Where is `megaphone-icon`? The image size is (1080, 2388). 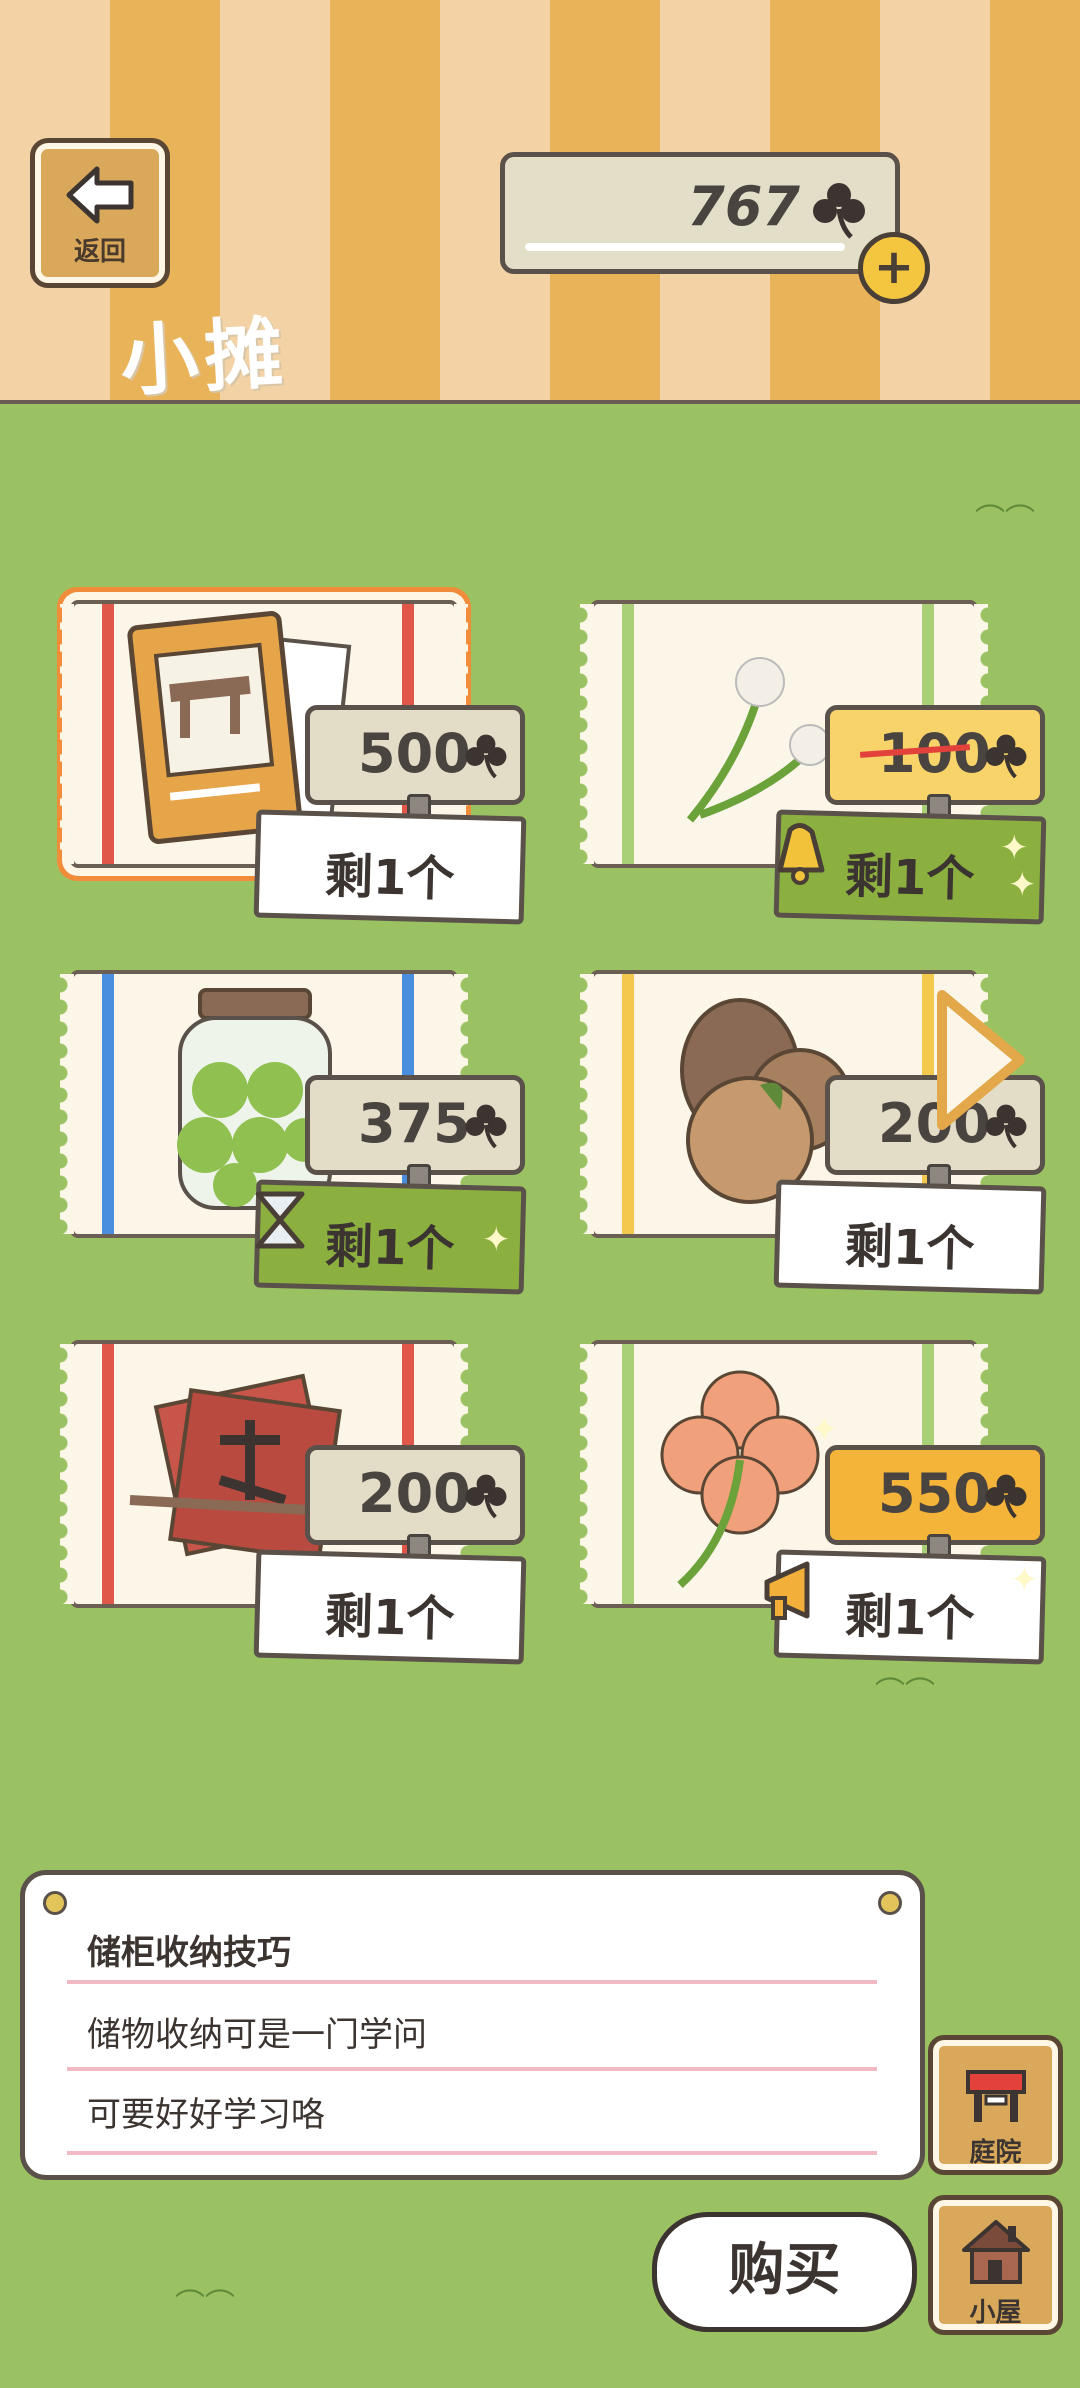
megaphone-icon is located at coordinates (787, 1590).